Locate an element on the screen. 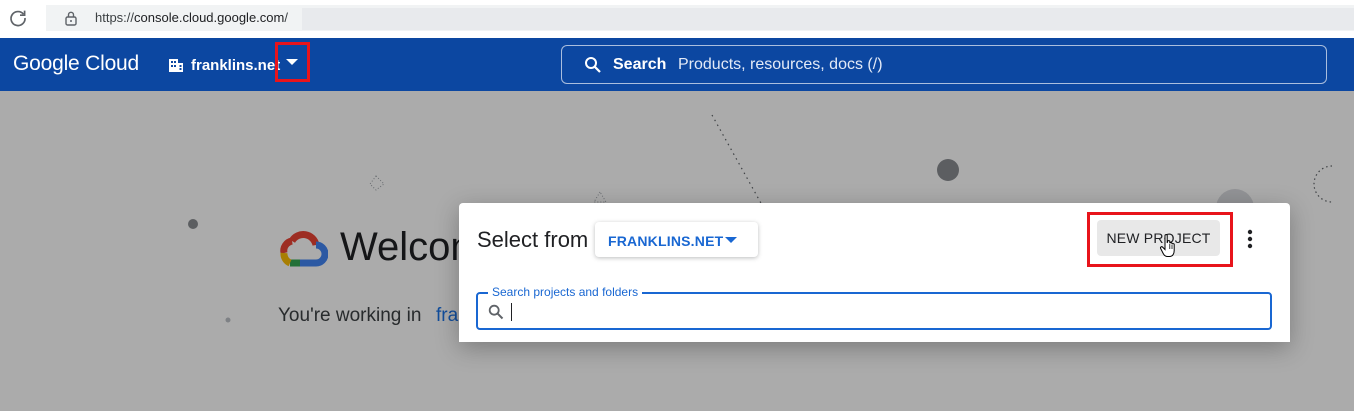  org-dropdown-button is located at coordinates (292, 62).